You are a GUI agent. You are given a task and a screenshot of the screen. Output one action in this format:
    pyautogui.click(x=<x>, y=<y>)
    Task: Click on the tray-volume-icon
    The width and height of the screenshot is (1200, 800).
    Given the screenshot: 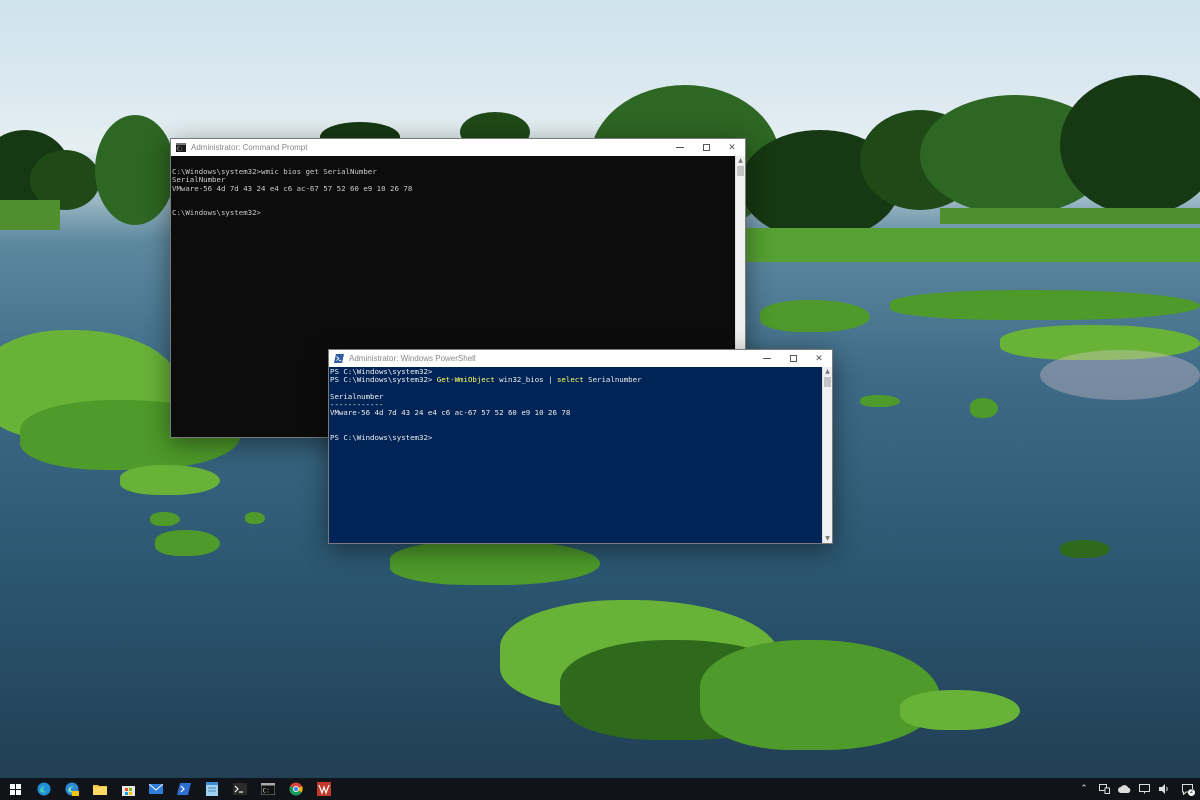 What is the action you would take?
    pyautogui.click(x=1164, y=789)
    